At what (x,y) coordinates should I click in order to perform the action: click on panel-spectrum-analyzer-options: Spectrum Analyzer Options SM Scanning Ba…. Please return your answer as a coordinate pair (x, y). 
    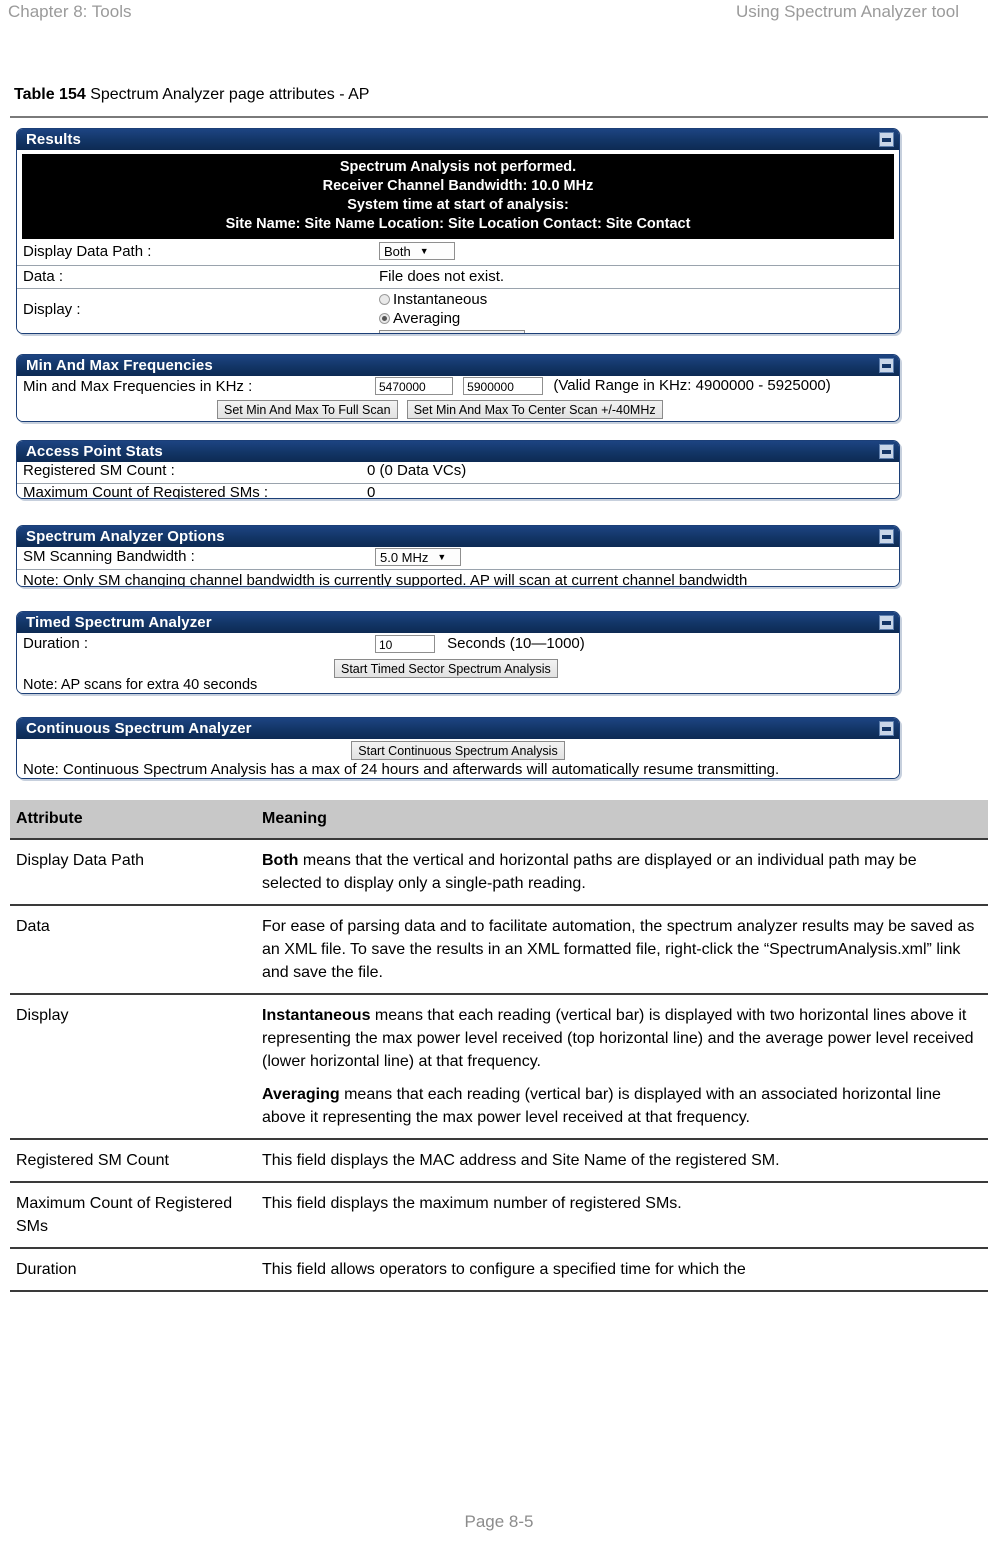
    Looking at the image, I should click on (458, 556).